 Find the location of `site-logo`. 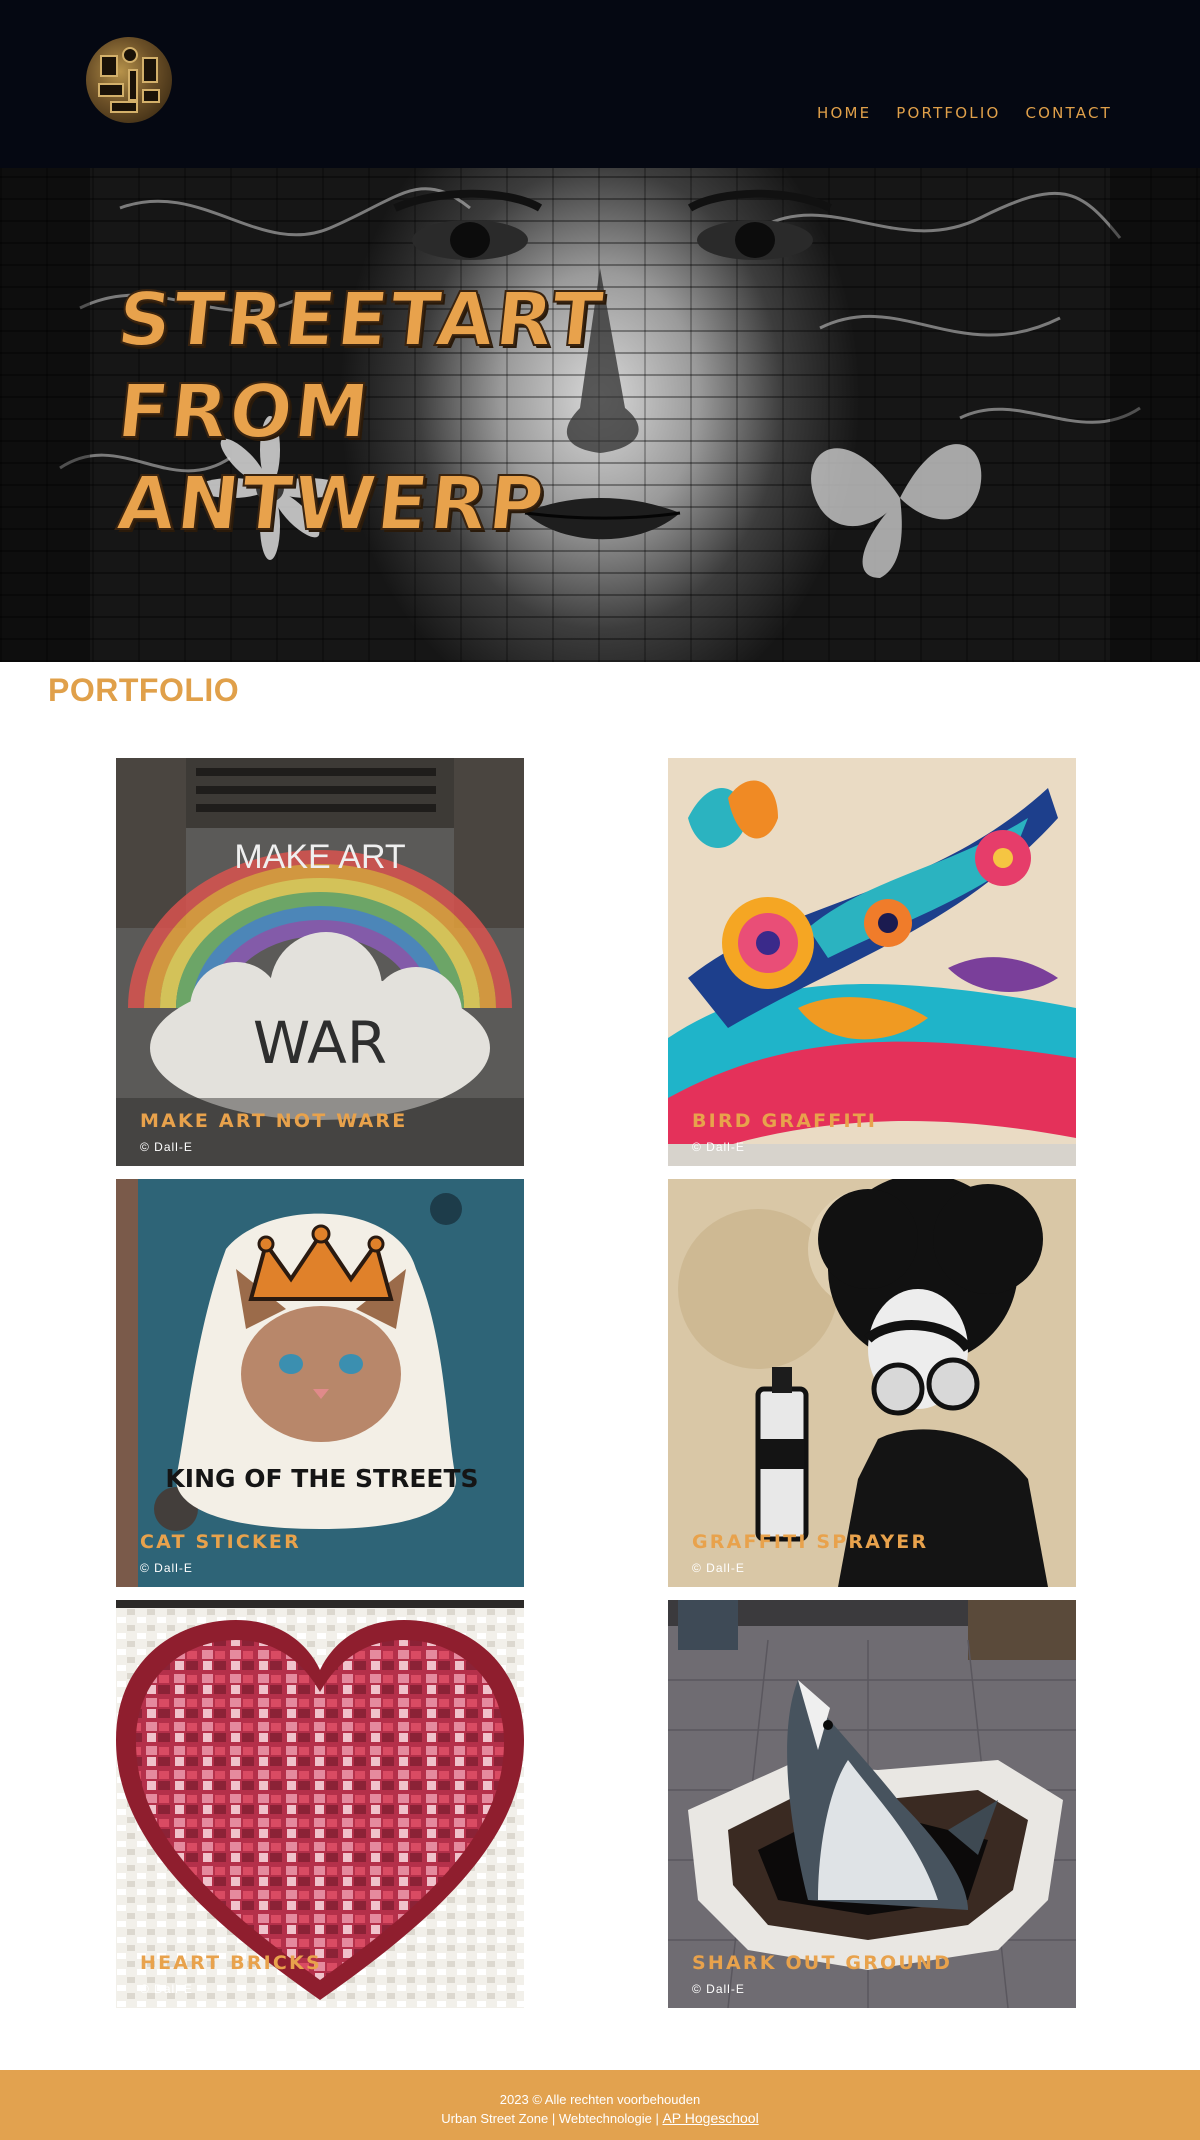

site-logo is located at coordinates (129, 80).